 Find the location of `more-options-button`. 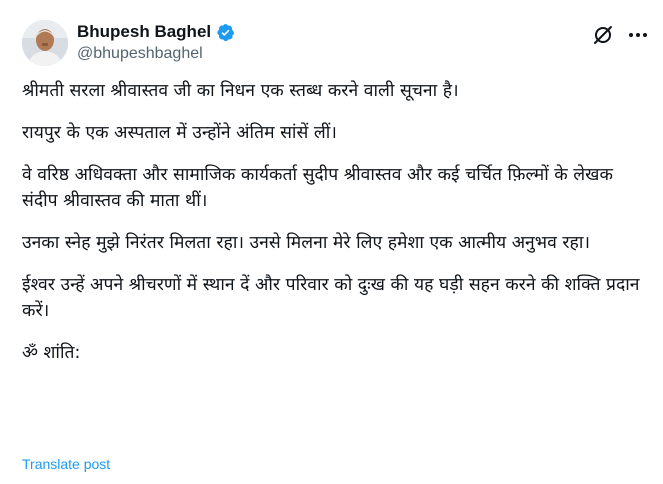

more-options-button is located at coordinates (638, 35).